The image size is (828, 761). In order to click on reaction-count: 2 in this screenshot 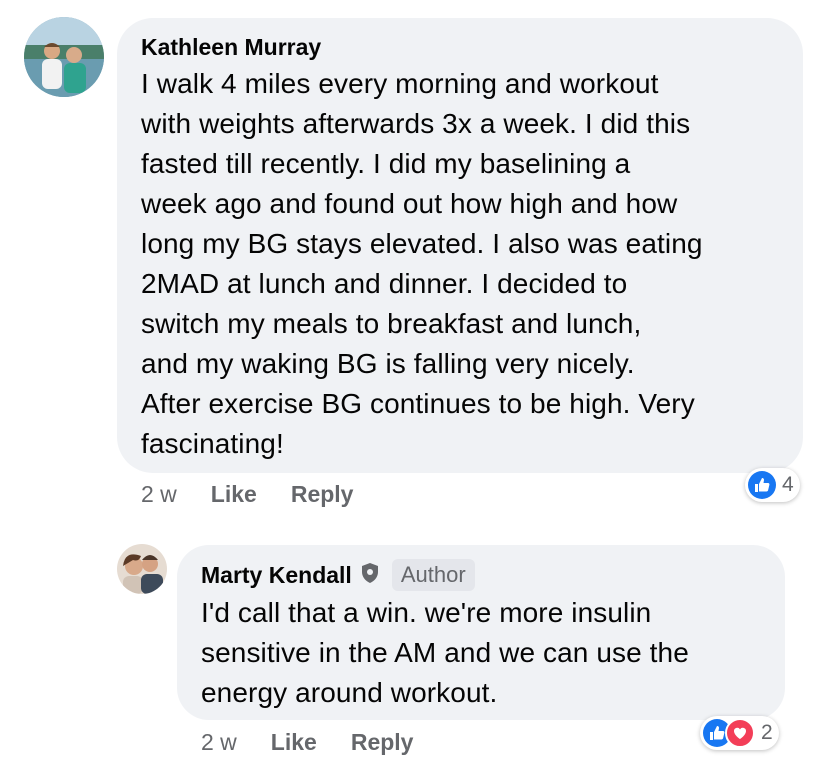, I will do `click(767, 732)`.